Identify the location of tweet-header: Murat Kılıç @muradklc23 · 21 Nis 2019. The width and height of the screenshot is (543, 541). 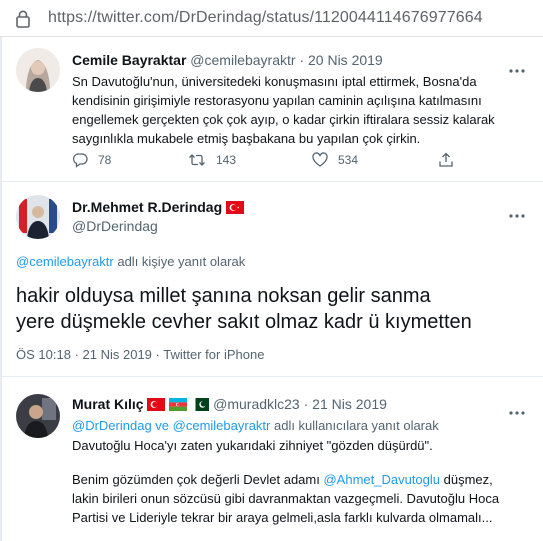
(229, 404).